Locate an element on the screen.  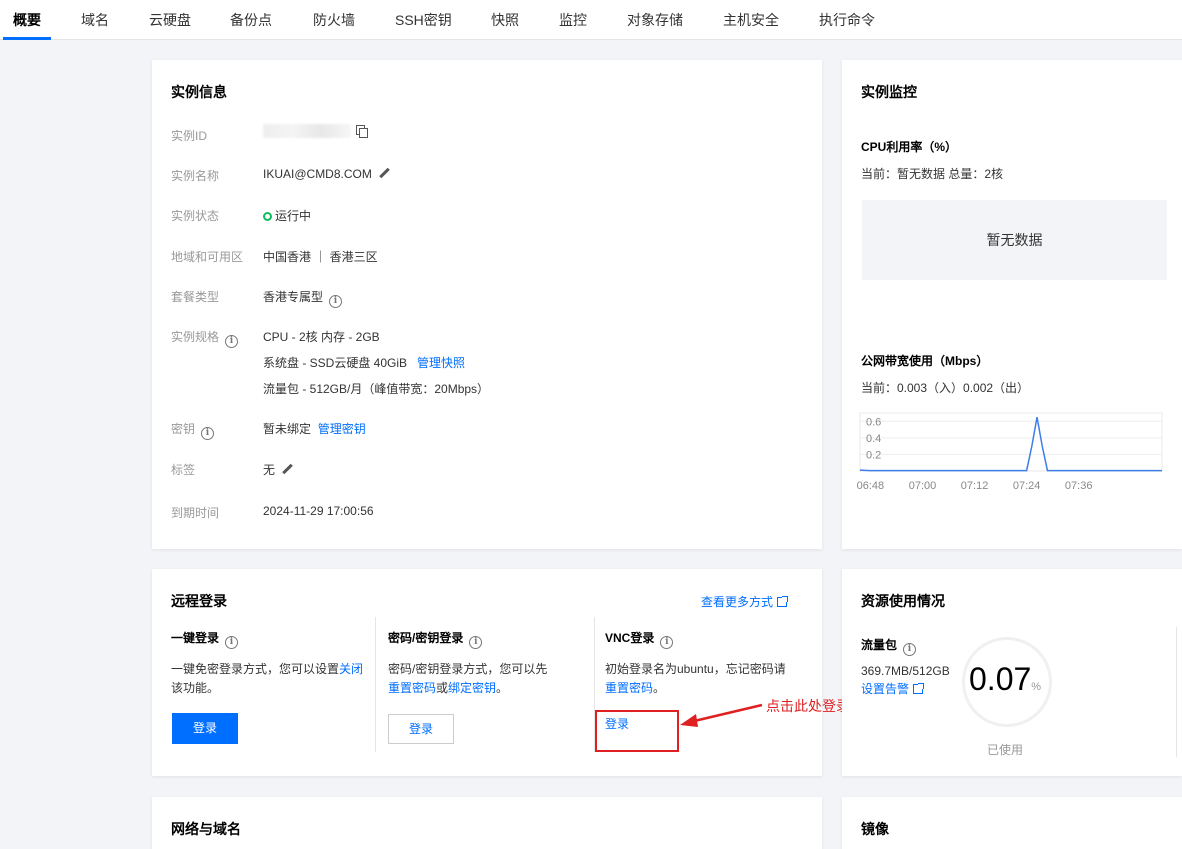
more-login-methods-link: 查看更多方式 is located at coordinates (745, 601).